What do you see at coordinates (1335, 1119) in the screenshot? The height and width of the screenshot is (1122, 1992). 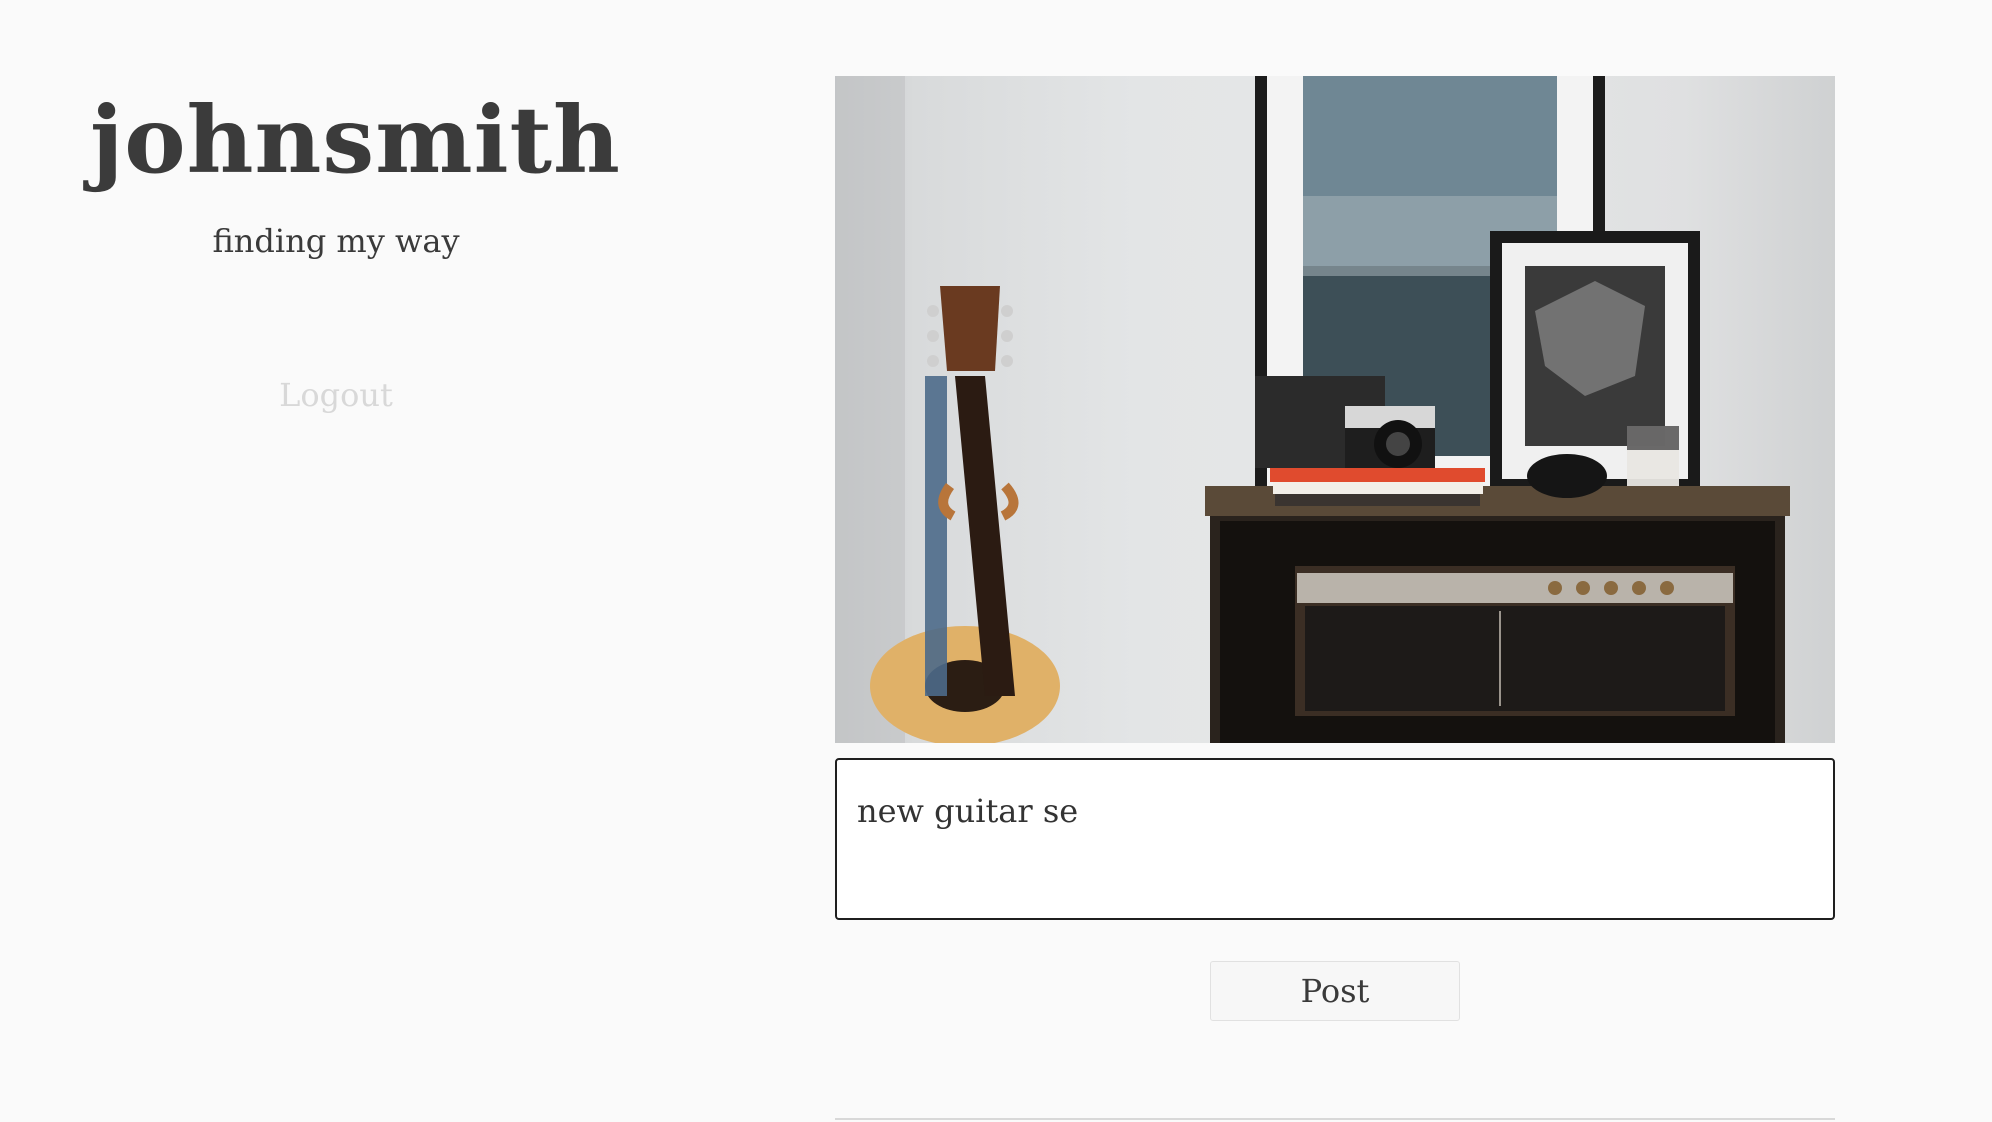 I see `divider` at bounding box center [1335, 1119].